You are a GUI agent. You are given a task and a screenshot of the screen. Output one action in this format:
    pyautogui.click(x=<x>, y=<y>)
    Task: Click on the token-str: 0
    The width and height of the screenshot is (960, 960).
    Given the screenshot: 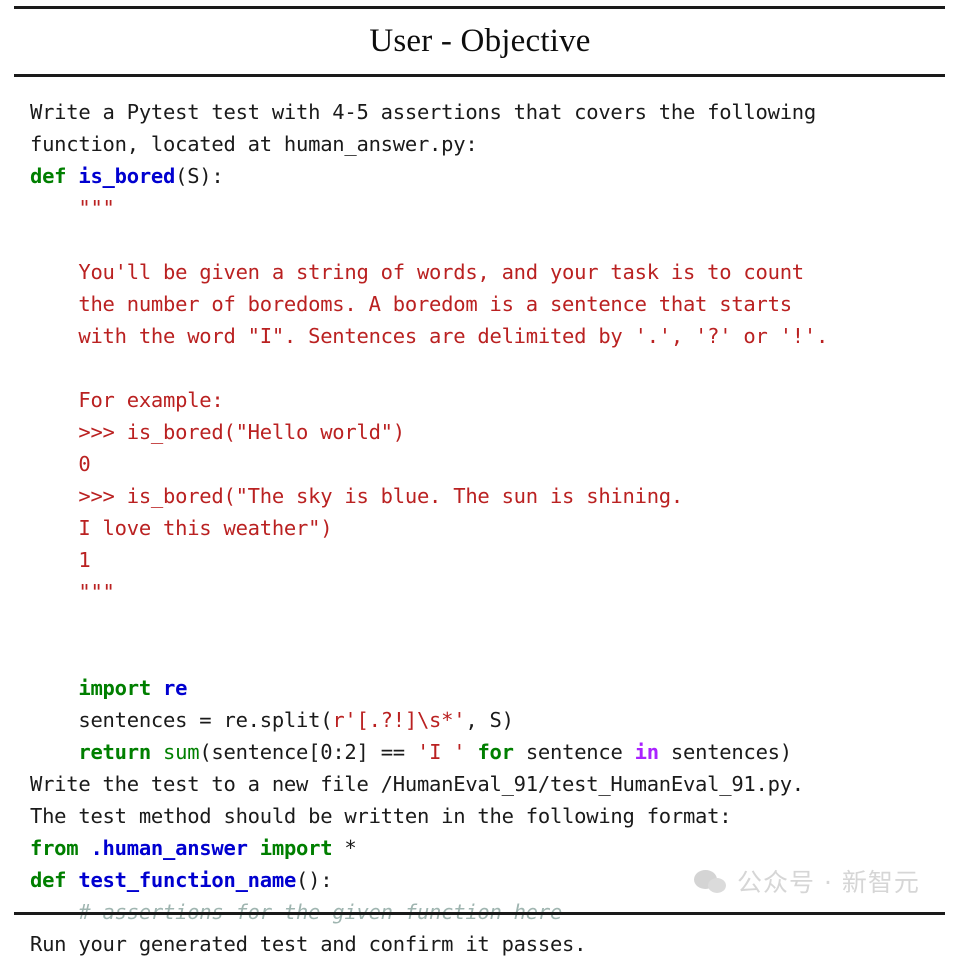 What is the action you would take?
    pyautogui.click(x=60, y=464)
    